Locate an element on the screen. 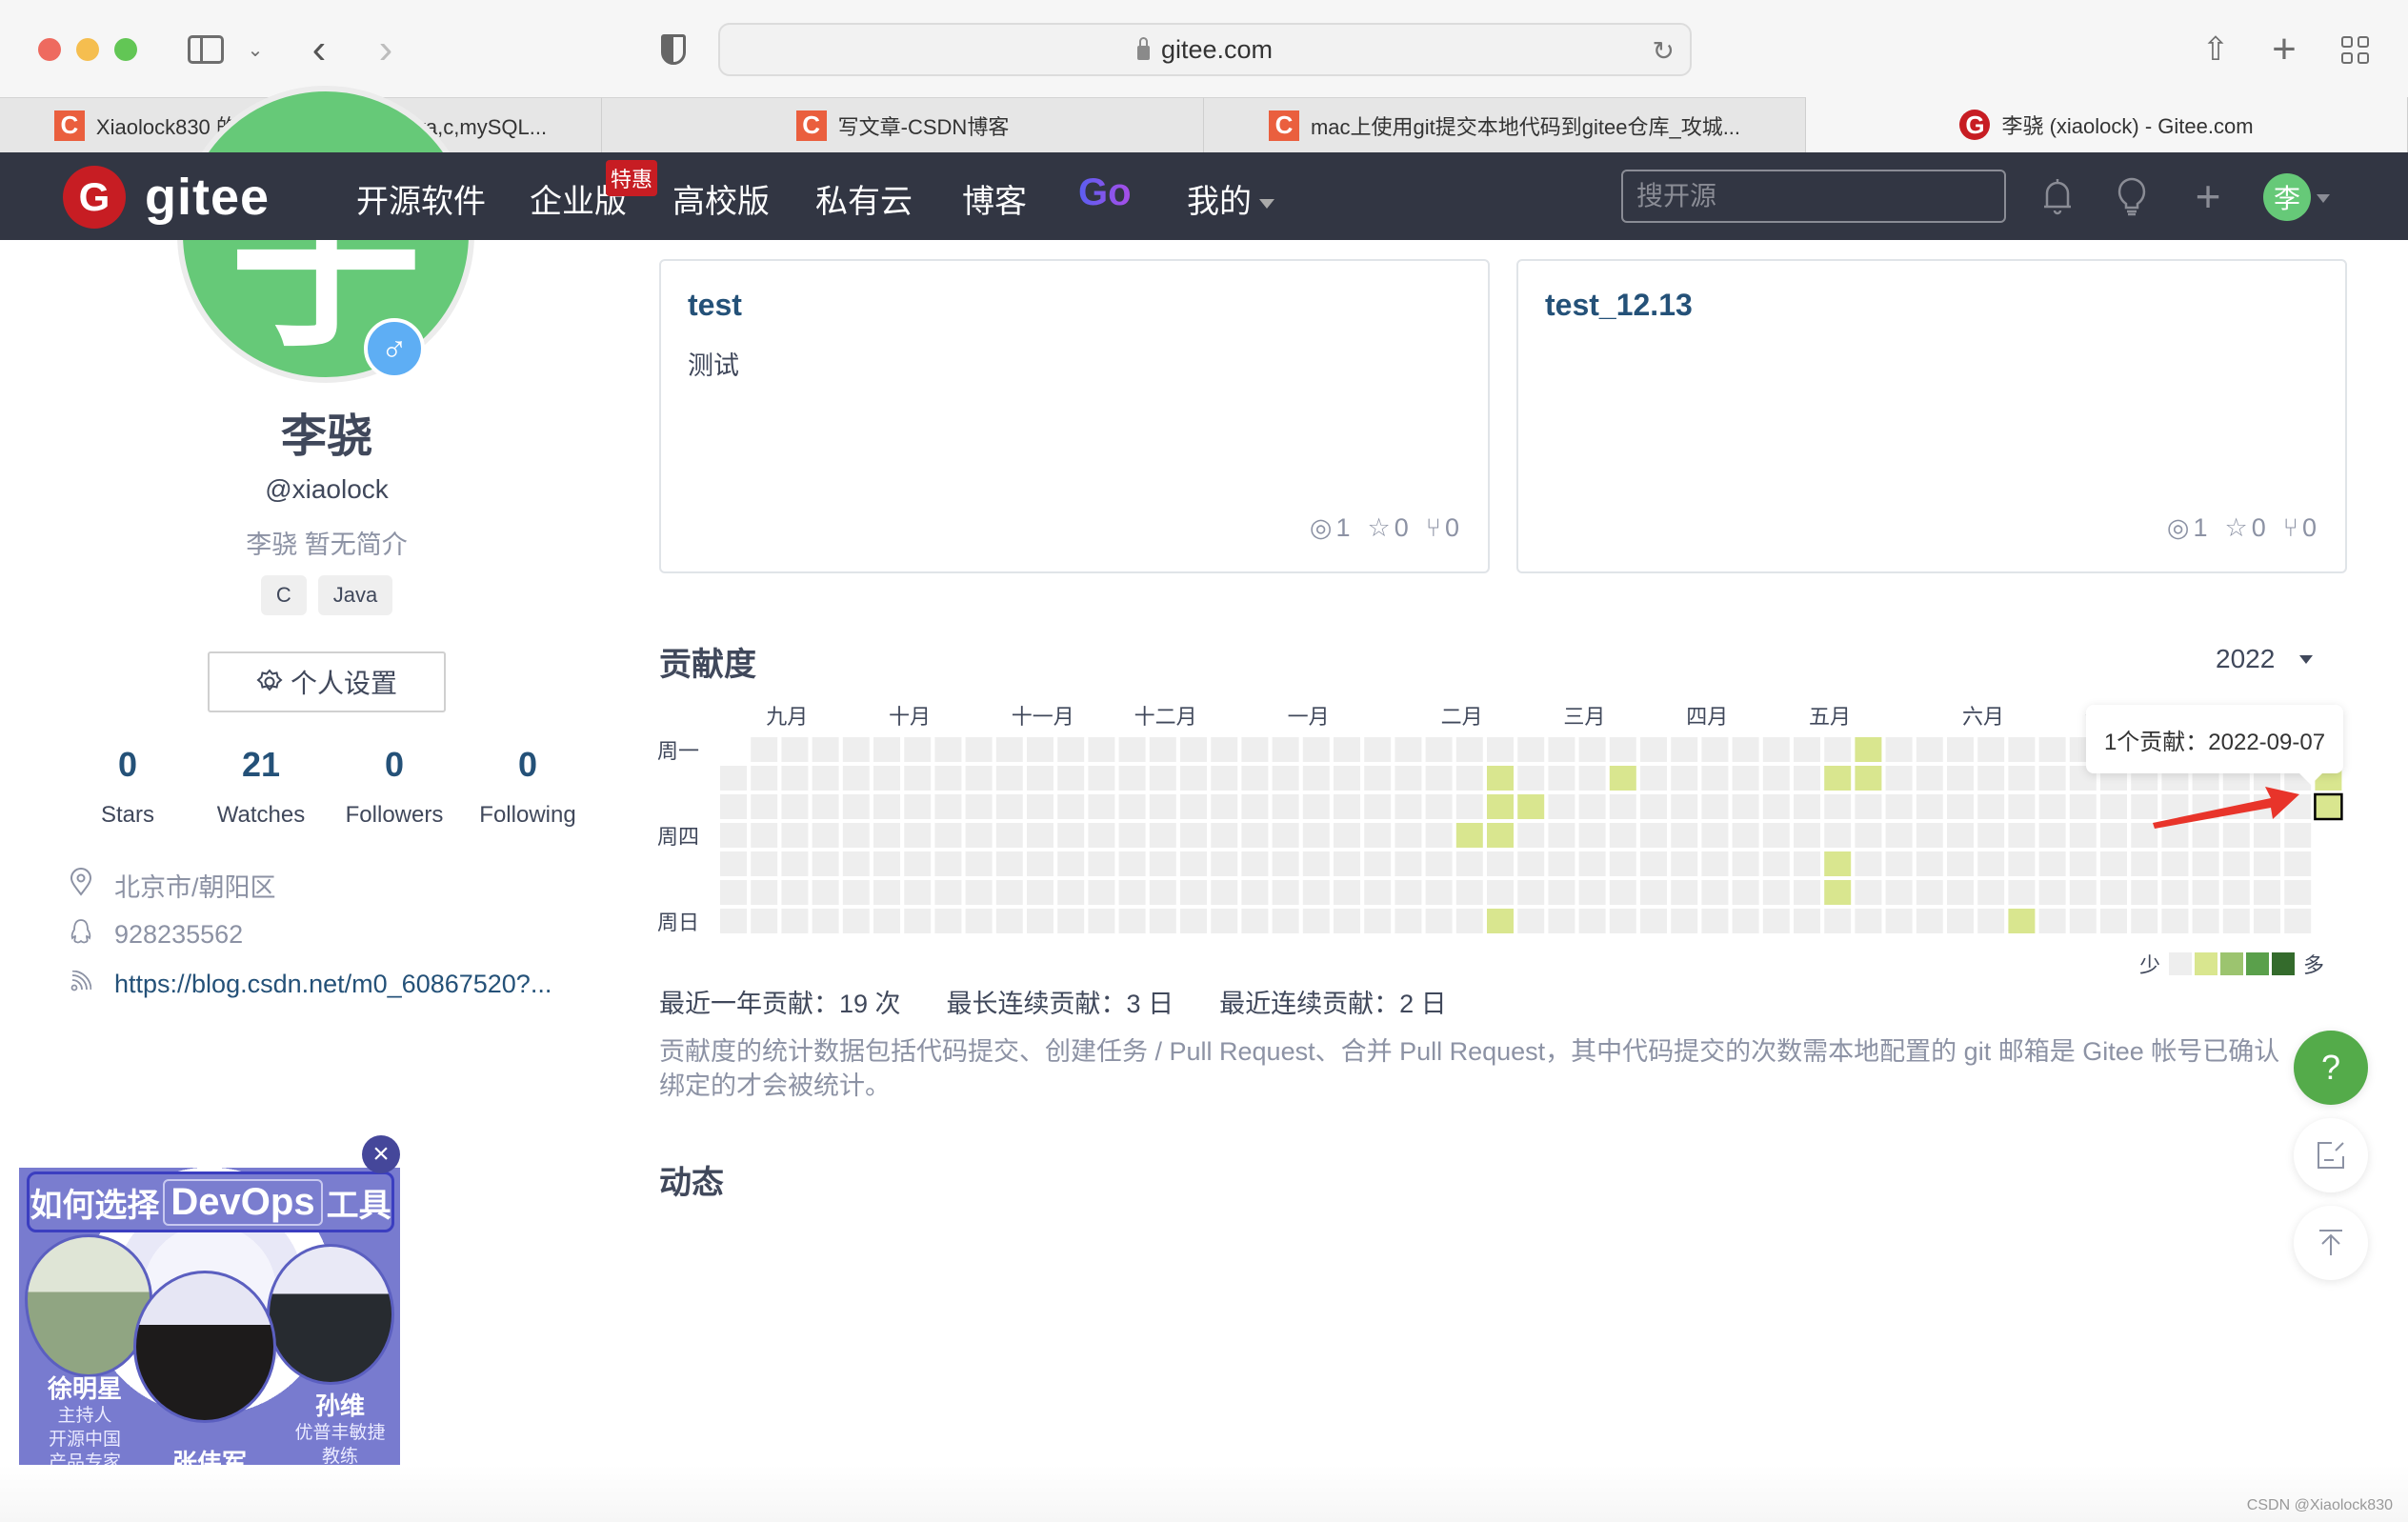 The height and width of the screenshot is (1522, 2408). nav-mine: 我的 is located at coordinates (1230, 199).